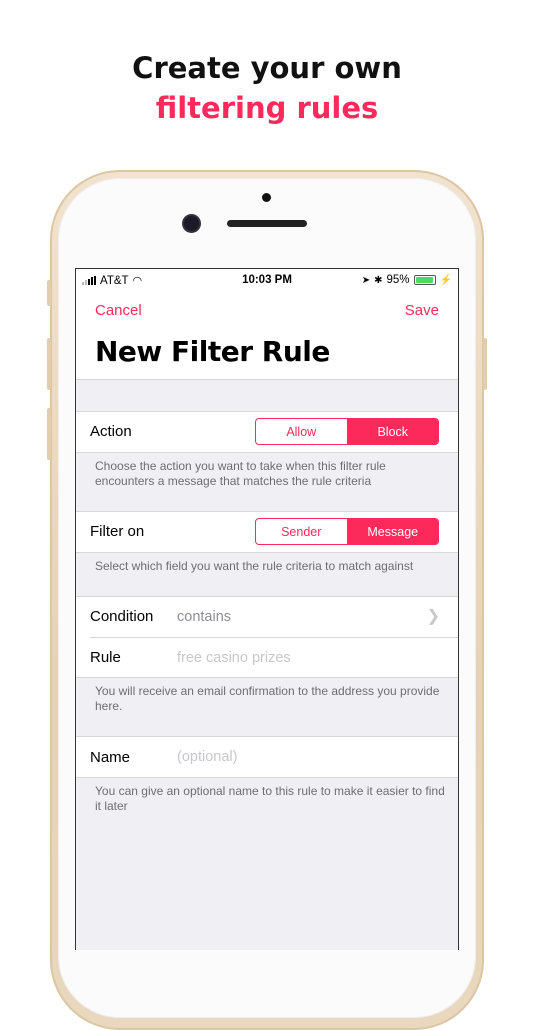 Image resolution: width=534 pixels, height=1030 pixels. I want to click on save-button: Save, so click(422, 310).